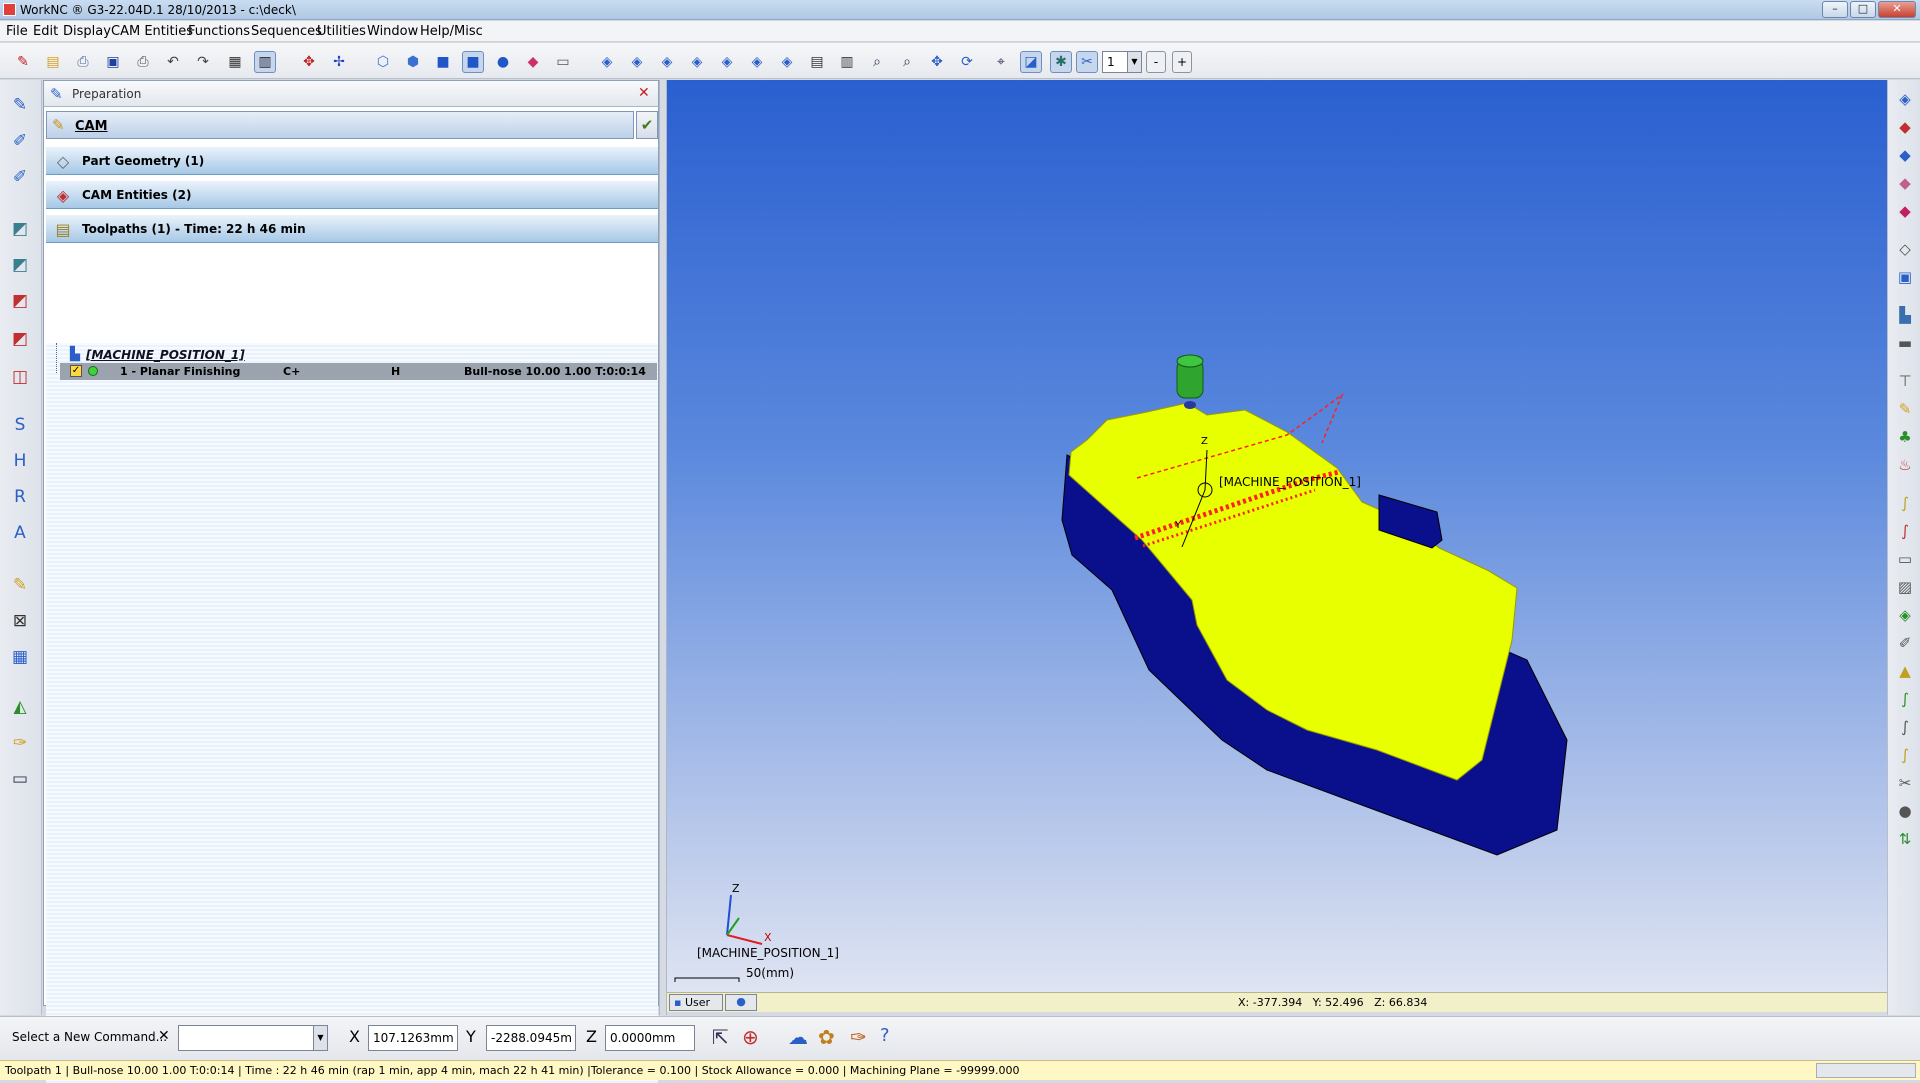 This screenshot has height=1083, width=1920. What do you see at coordinates (1905, 559) in the screenshot?
I see `frame-icon: ▭` at bounding box center [1905, 559].